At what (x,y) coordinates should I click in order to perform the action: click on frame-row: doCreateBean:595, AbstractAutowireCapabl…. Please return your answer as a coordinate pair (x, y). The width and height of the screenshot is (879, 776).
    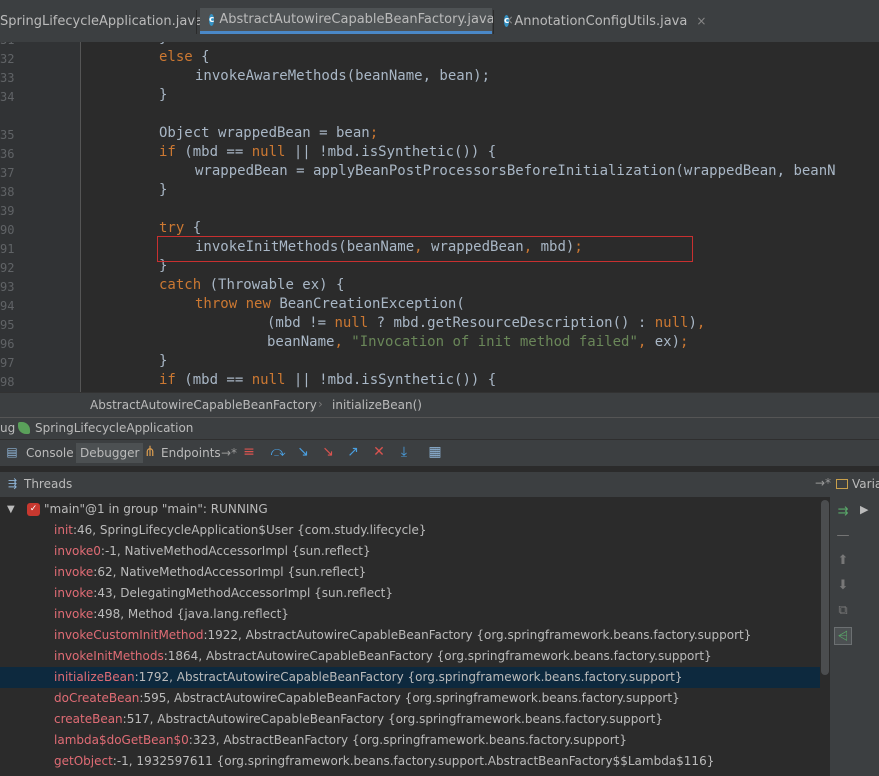
    Looking at the image, I should click on (415, 698).